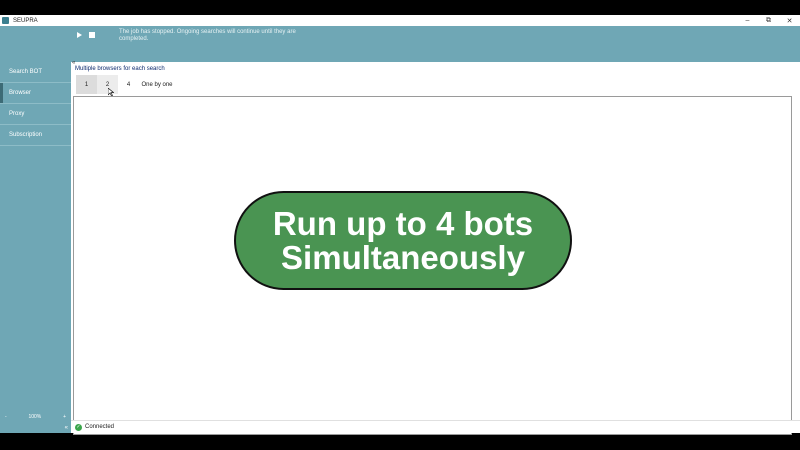 The height and width of the screenshot is (450, 800). What do you see at coordinates (100, 427) in the screenshot?
I see `connection-status: Connected` at bounding box center [100, 427].